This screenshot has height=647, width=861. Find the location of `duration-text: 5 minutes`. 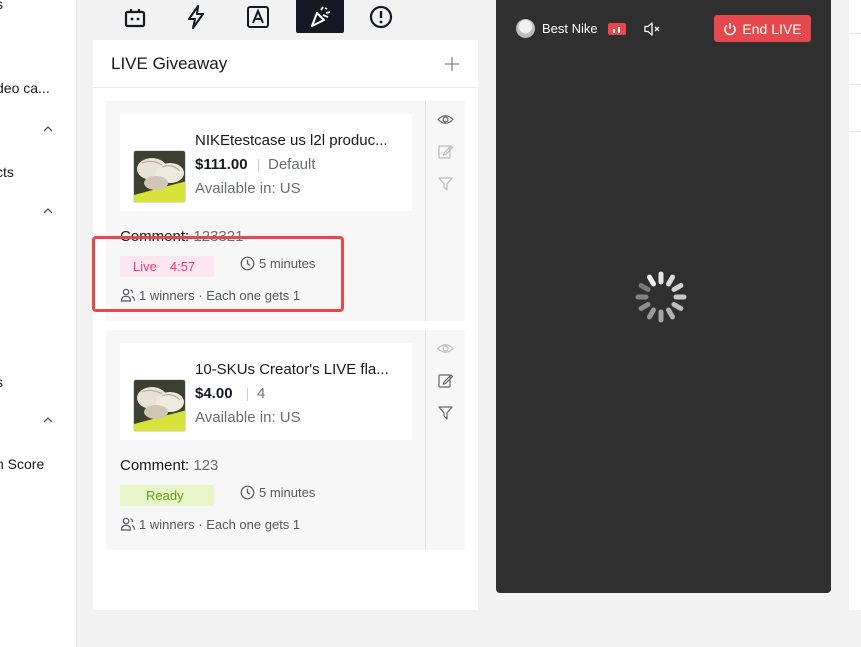

duration-text: 5 minutes is located at coordinates (287, 492).